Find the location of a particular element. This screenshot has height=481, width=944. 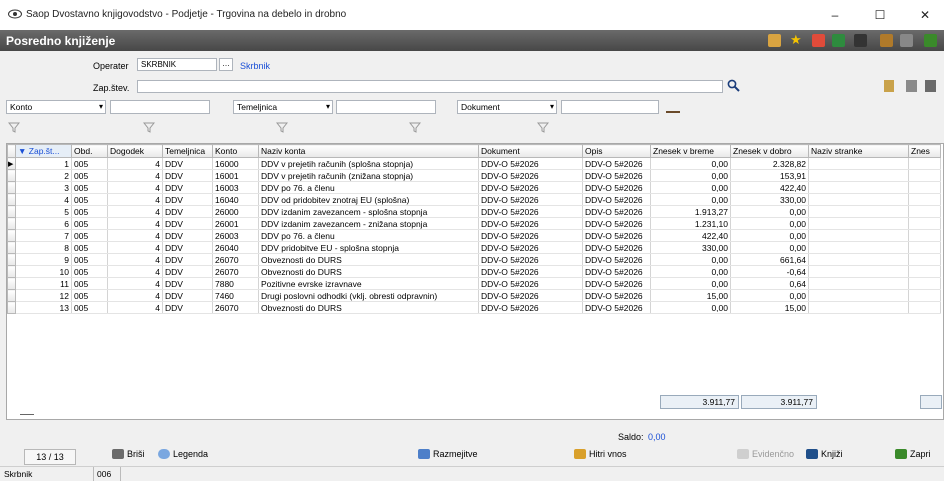

cell-zapst: 12 is located at coordinates (43, 295).